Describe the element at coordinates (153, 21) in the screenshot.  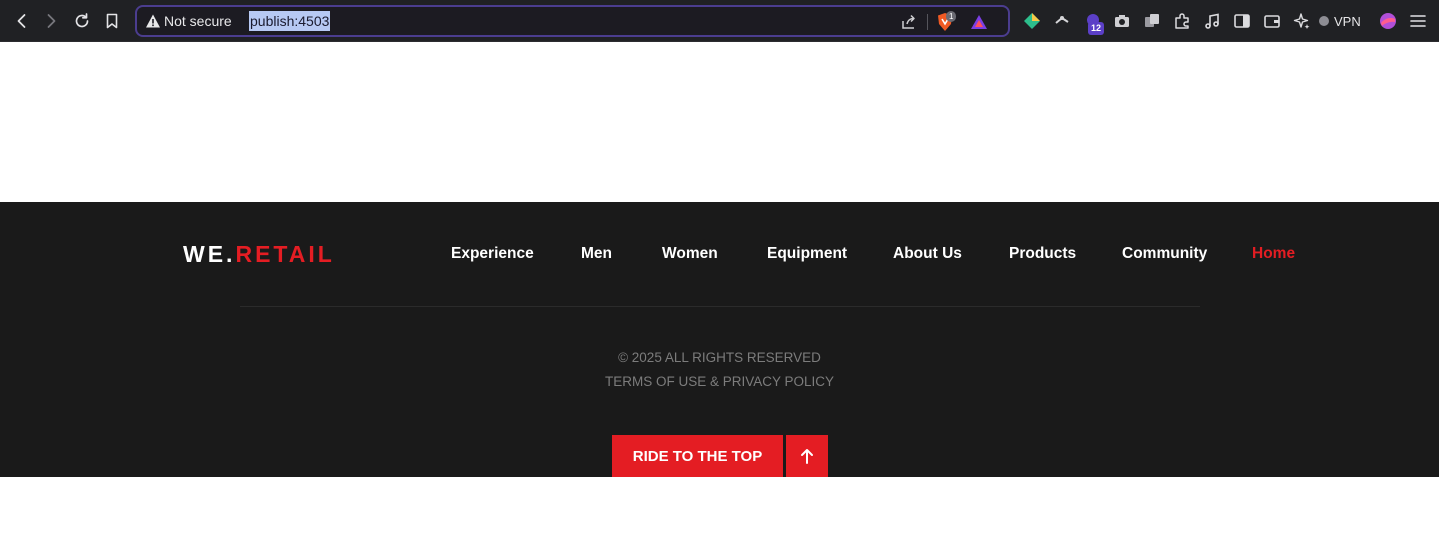
I see `warning-icon` at that location.